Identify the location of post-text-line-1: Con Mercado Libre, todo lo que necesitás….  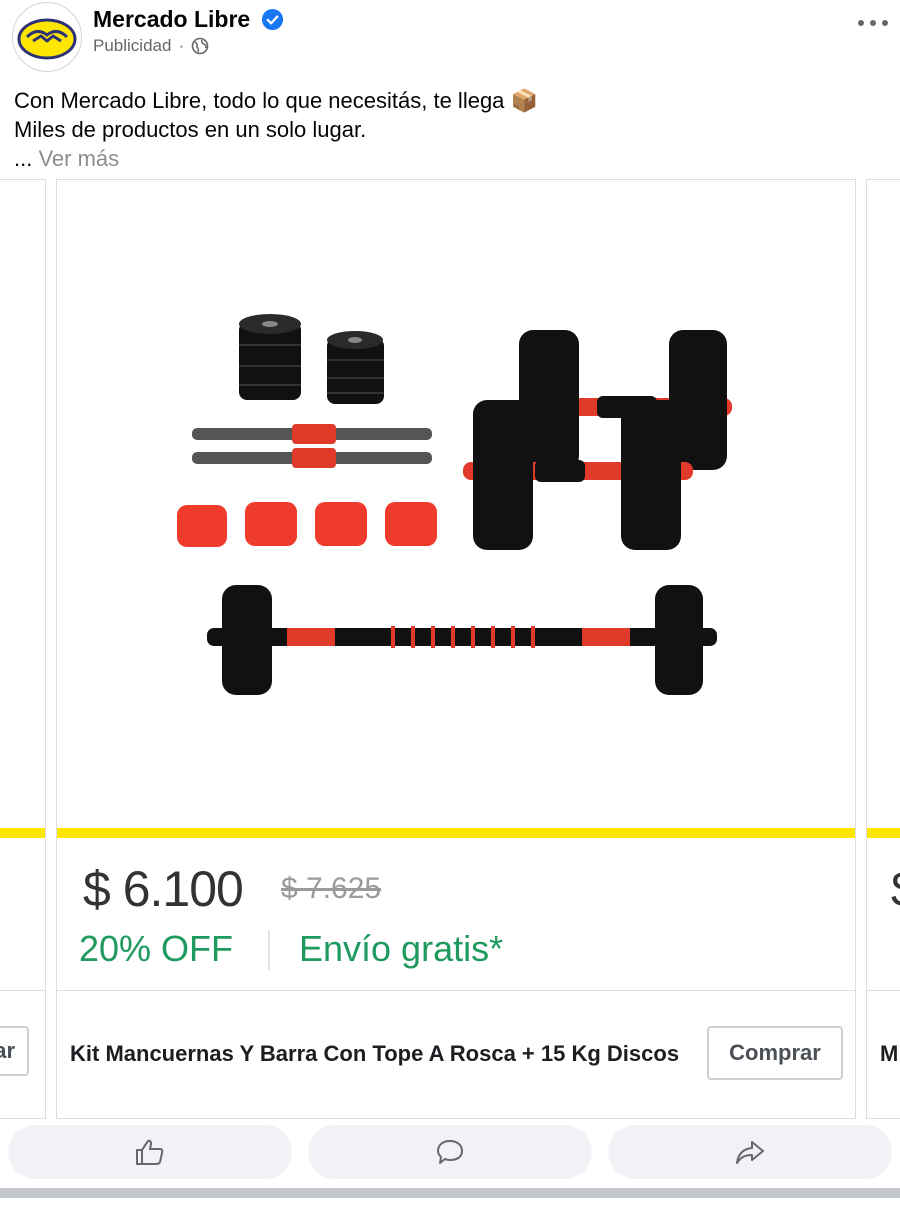
(276, 100).